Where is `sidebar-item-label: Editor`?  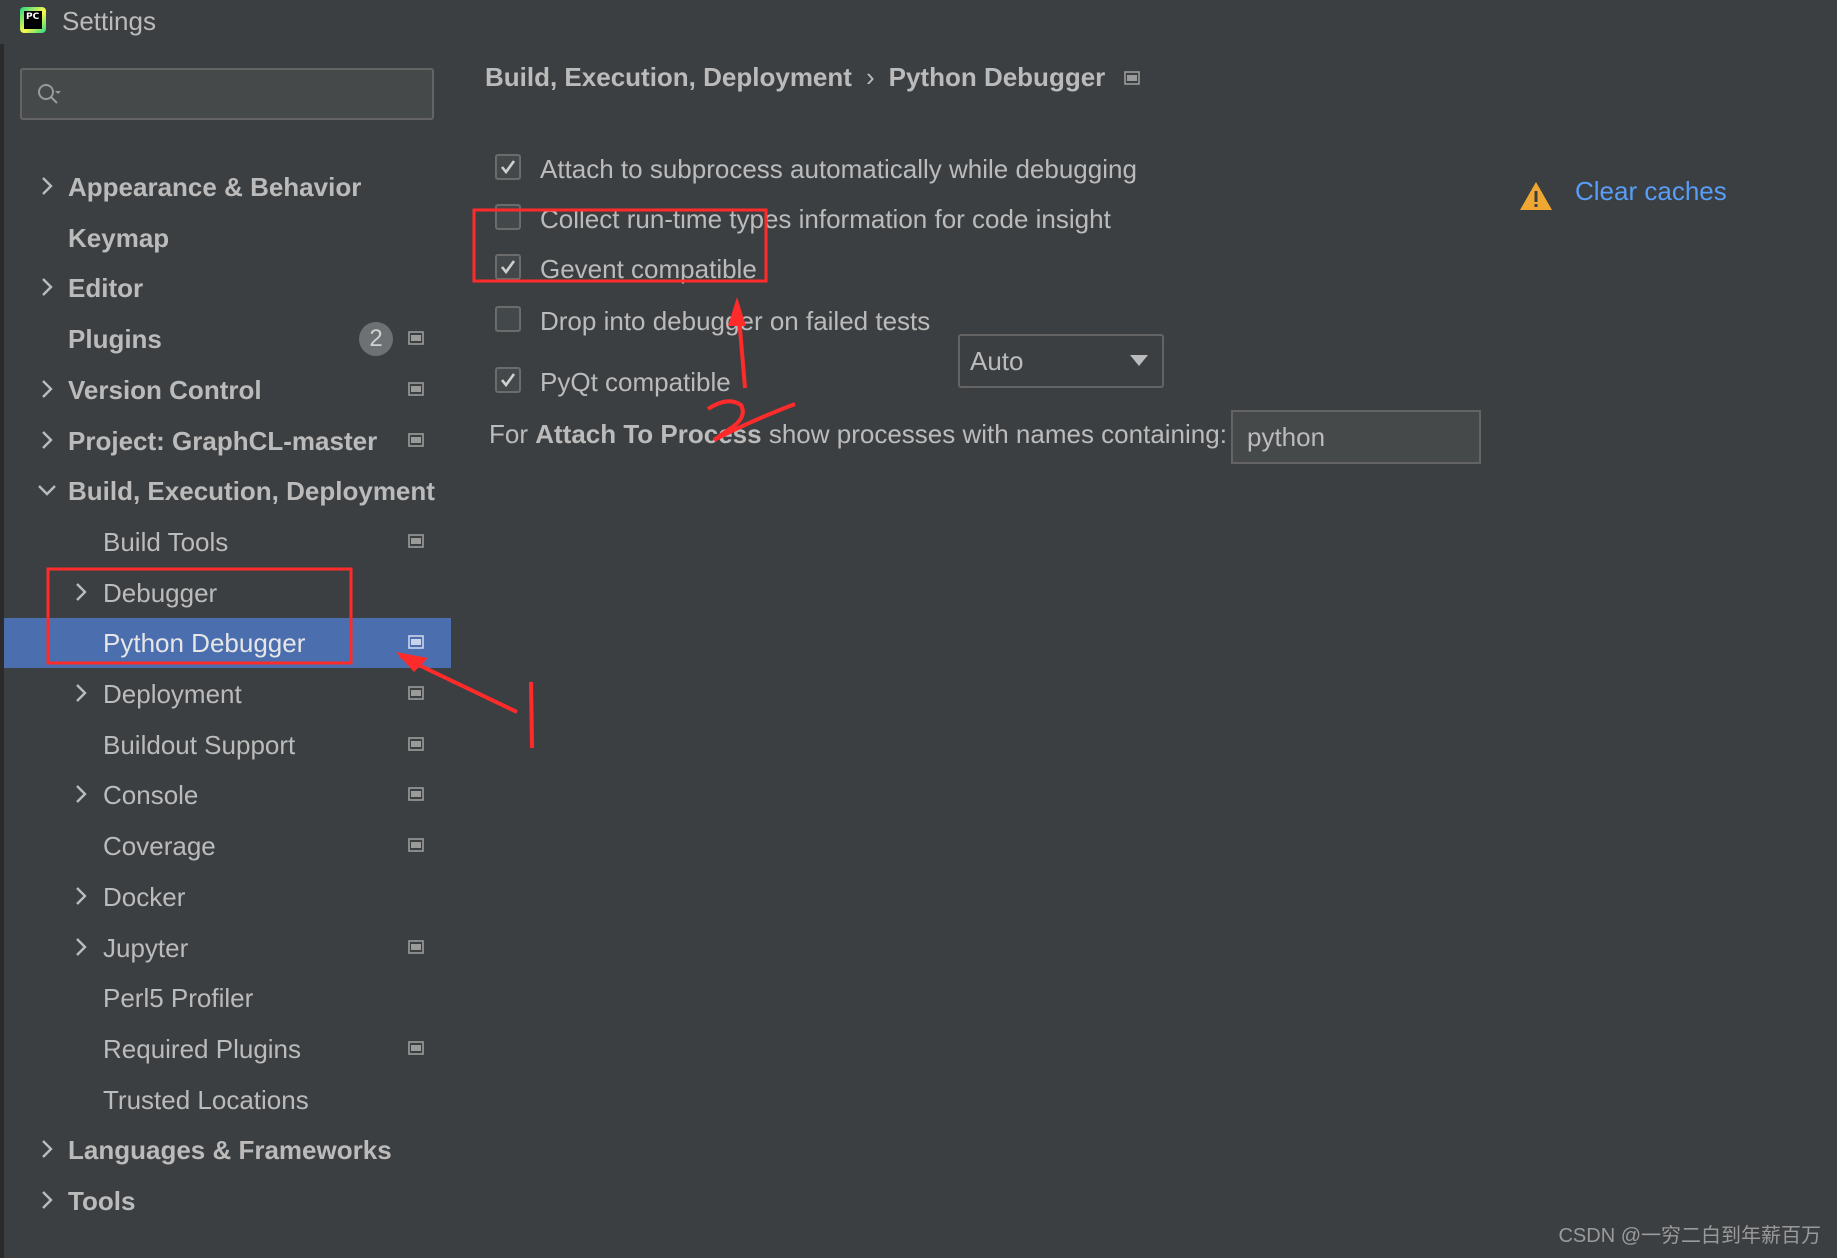 sidebar-item-label: Editor is located at coordinates (106, 288).